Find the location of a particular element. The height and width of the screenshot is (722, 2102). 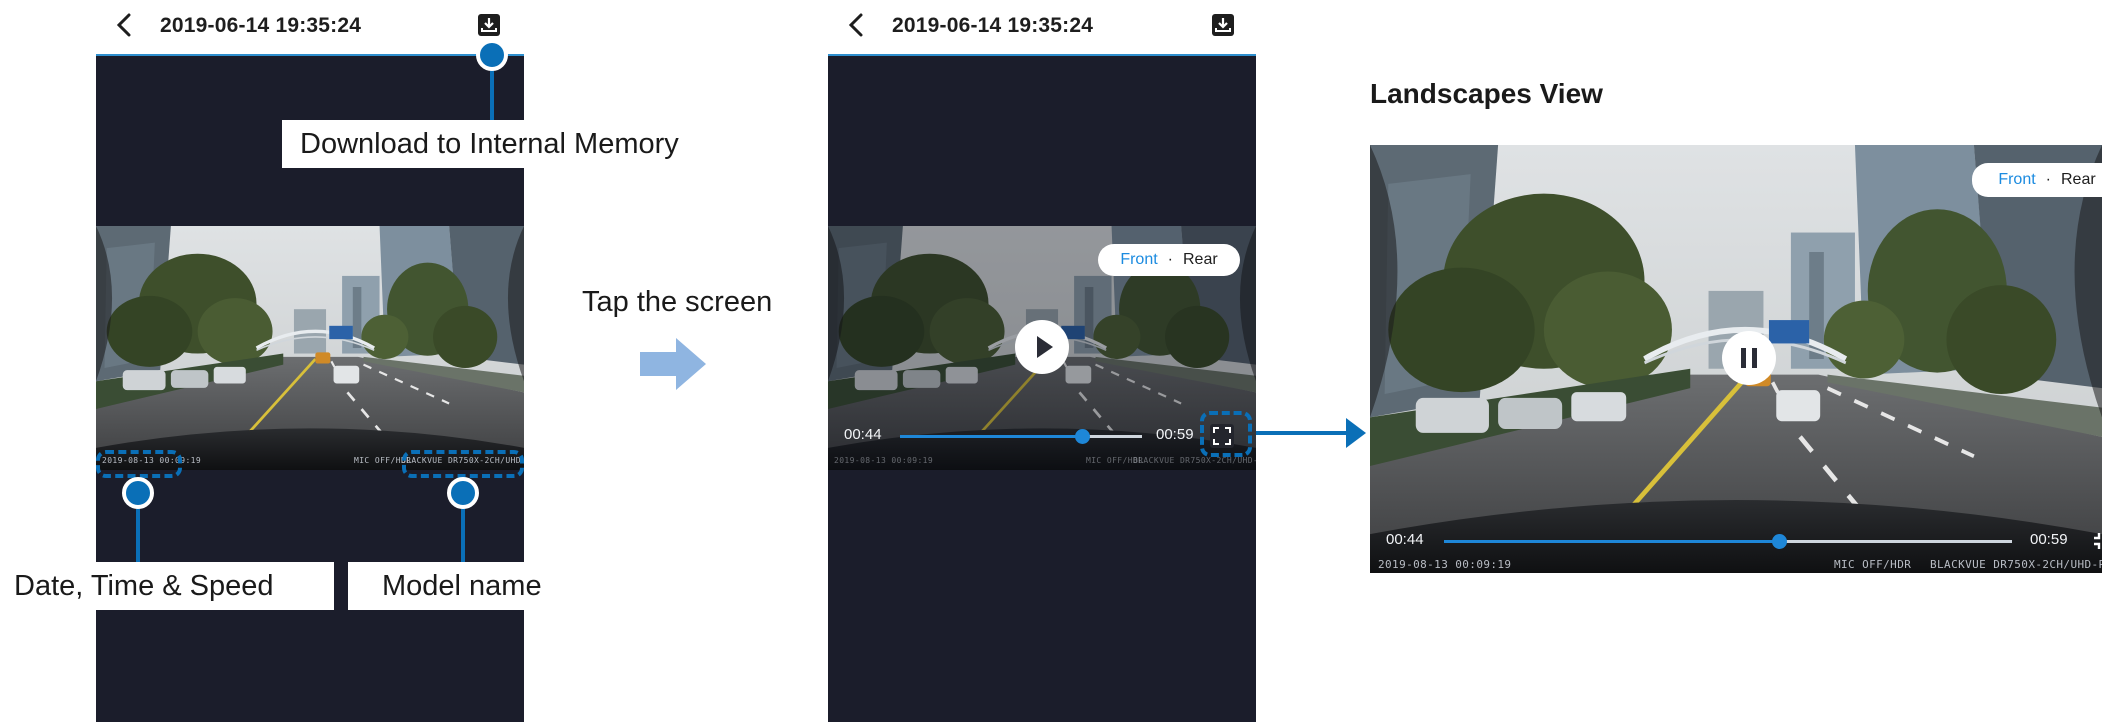

osd-mic: MIC OFF/HDR is located at coordinates (1873, 564).